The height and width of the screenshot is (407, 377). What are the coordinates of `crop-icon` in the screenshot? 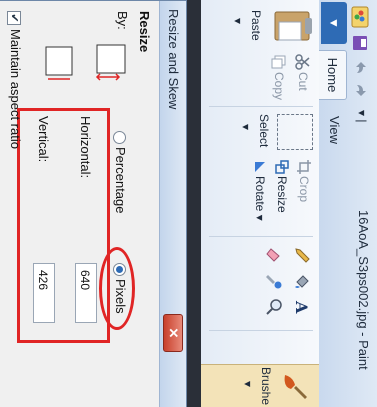 It's located at (301, 167).